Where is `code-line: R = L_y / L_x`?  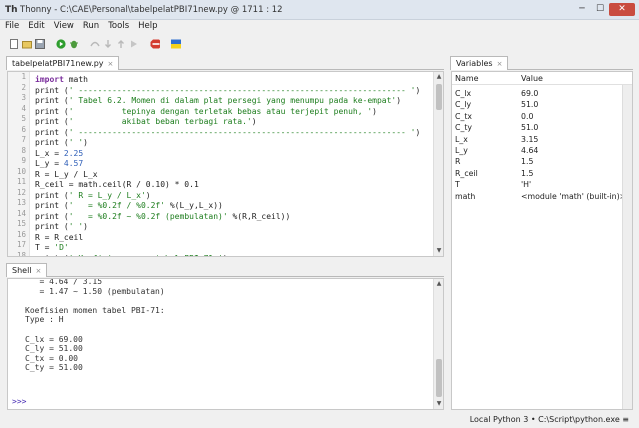
code-line: R = L_y / L_x is located at coordinates (233, 175).